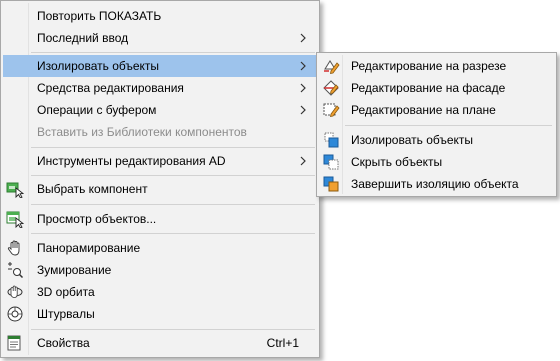 Image resolution: width=560 pixels, height=361 pixels. I want to click on hide-objects-icon, so click(331, 162).